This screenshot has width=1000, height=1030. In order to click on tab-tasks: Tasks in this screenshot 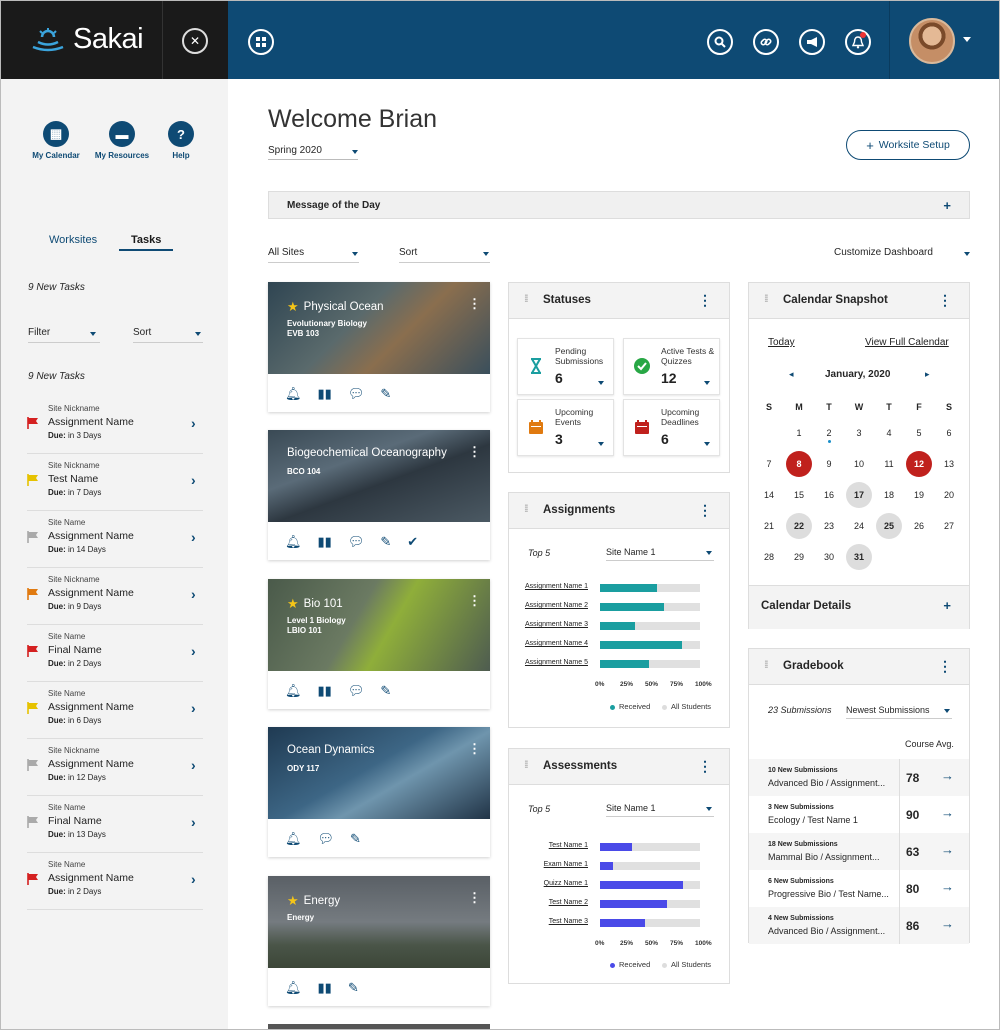, I will do `click(146, 242)`.